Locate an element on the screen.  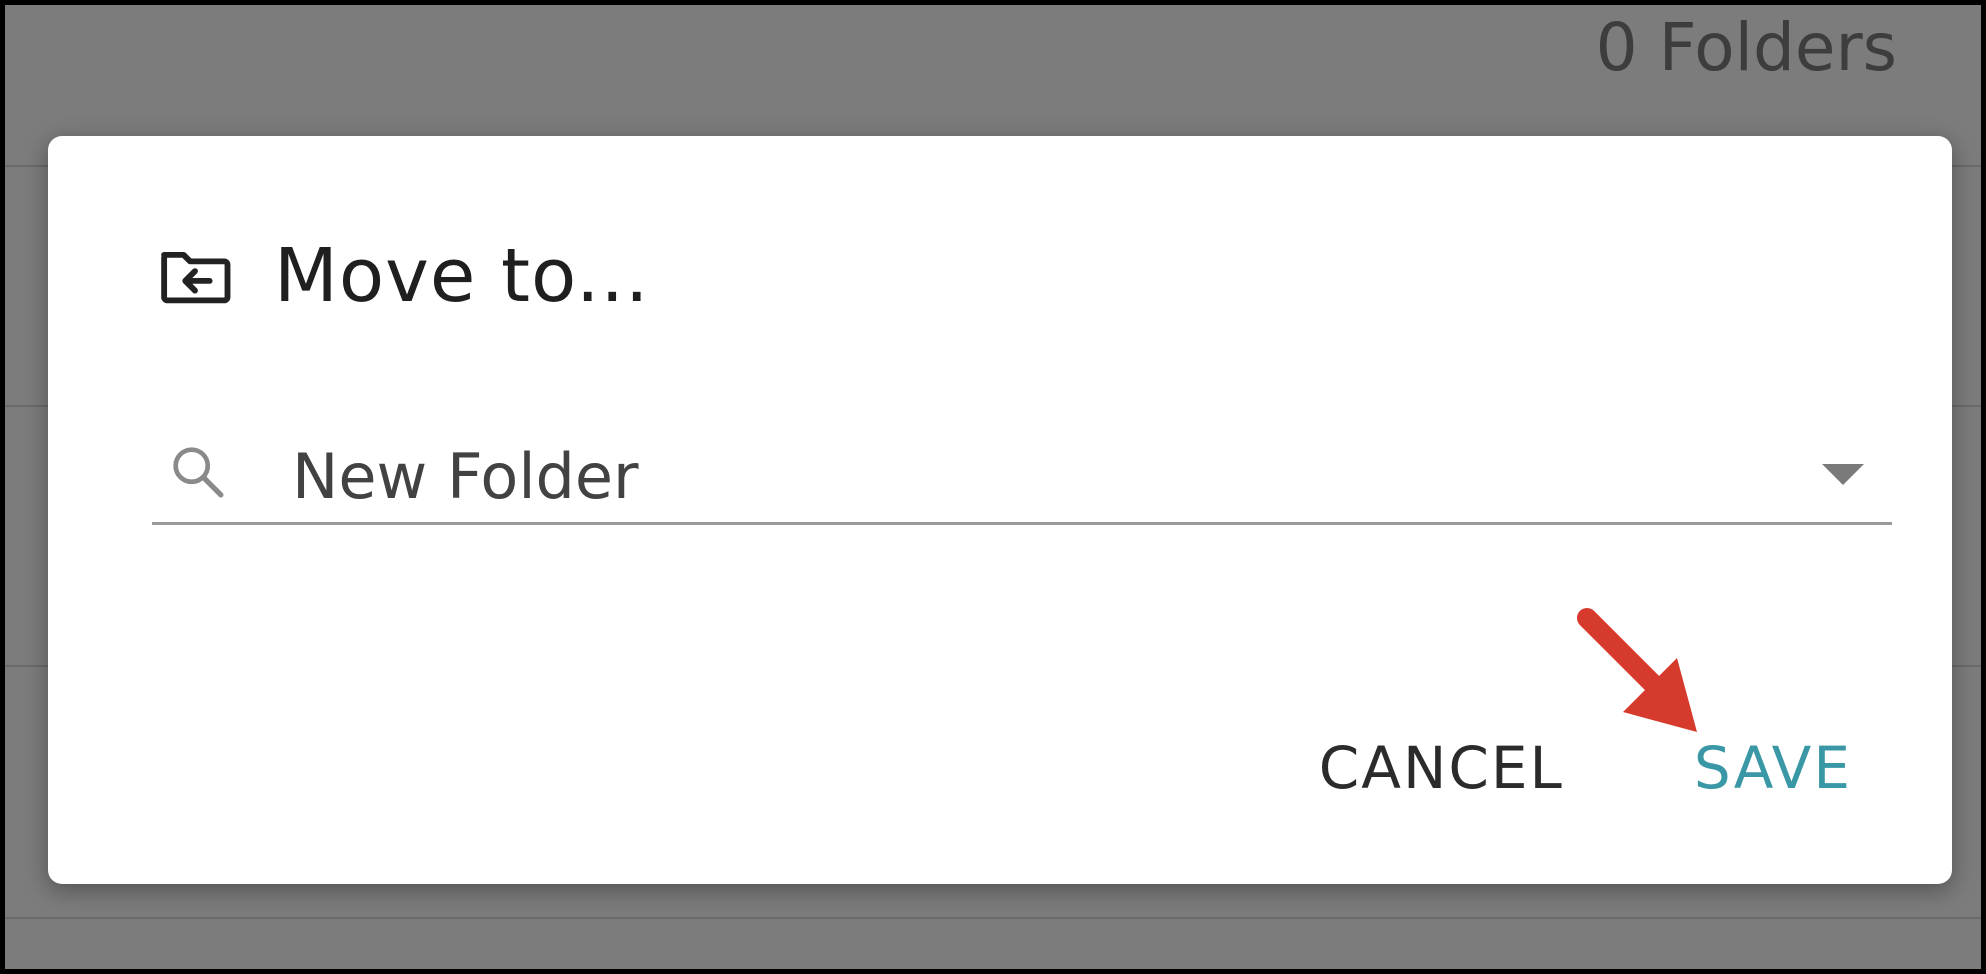
folder-count-label: 0 Folders is located at coordinates (1746, 47).